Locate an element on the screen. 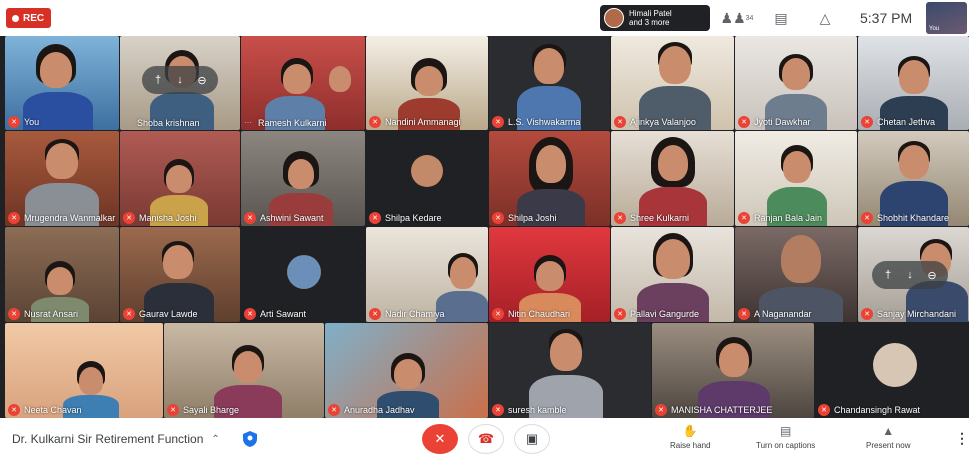 Image resolution: width=969 pixels, height=459 pixels. raise-hand-button: ✋ Raise hand is located at coordinates (690, 437).